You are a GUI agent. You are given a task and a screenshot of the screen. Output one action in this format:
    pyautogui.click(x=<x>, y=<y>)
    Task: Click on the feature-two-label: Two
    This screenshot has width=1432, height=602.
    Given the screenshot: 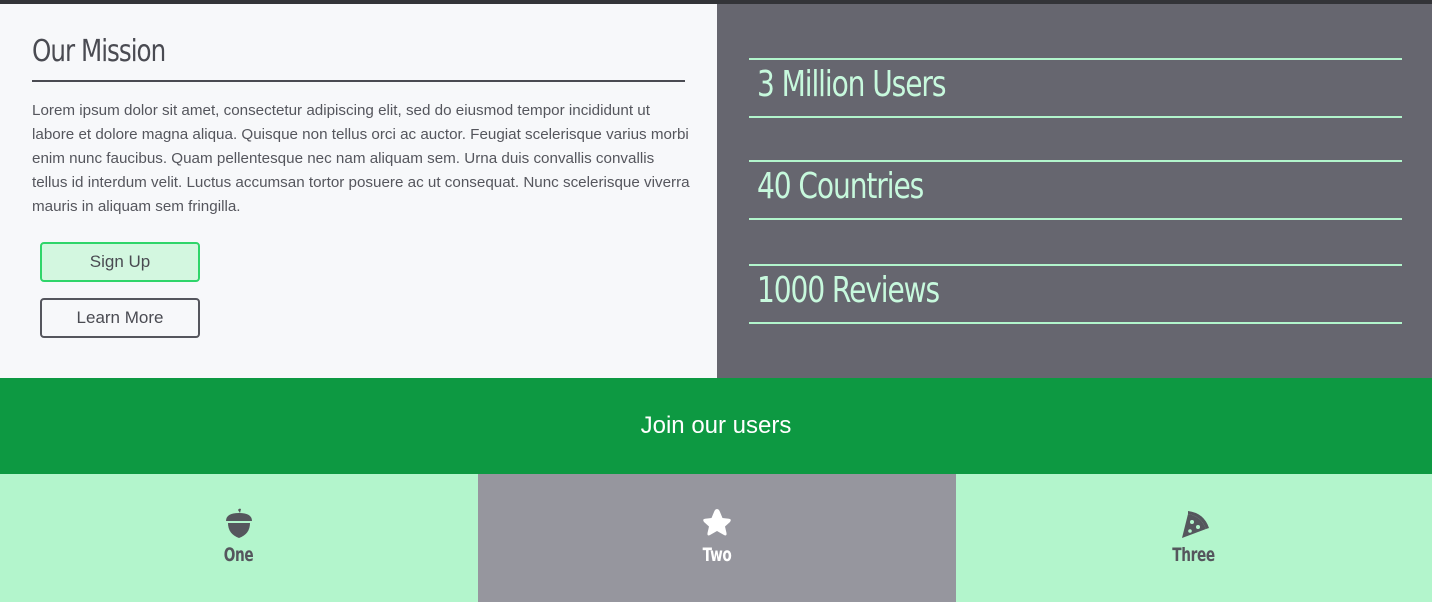 What is the action you would take?
    pyautogui.click(x=717, y=555)
    